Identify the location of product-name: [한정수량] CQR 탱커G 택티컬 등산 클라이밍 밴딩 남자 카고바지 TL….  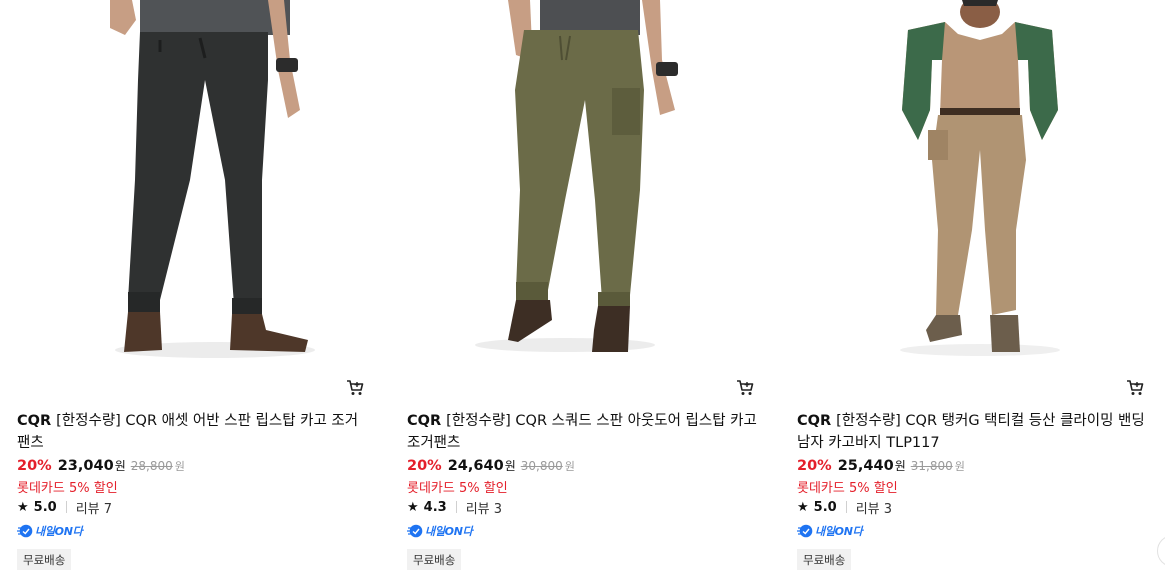
(971, 432).